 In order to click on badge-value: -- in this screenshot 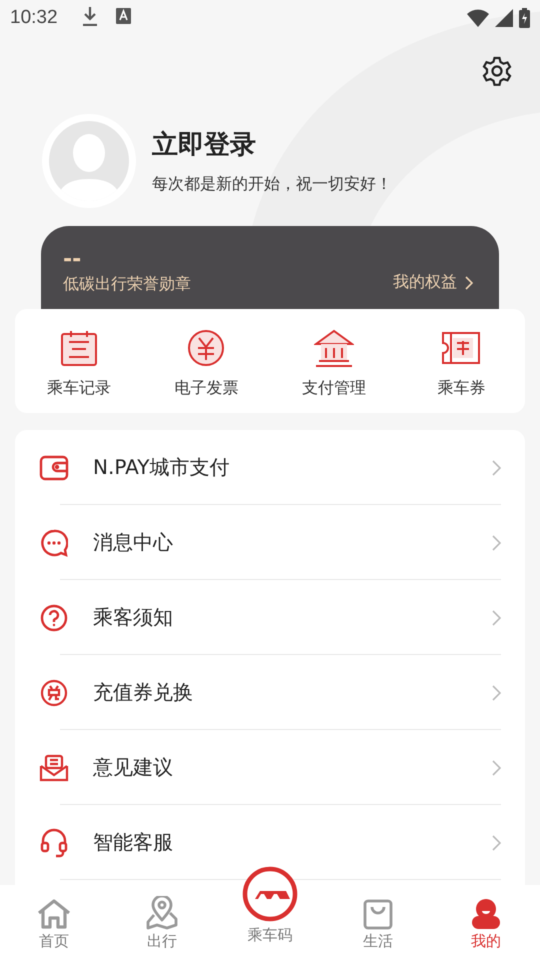, I will do `click(72, 260)`.